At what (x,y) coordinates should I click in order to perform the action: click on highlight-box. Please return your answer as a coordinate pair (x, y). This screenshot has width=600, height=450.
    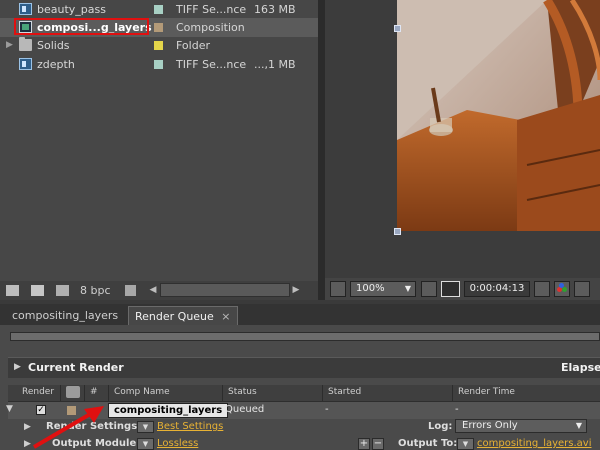
    Looking at the image, I should click on (81, 26).